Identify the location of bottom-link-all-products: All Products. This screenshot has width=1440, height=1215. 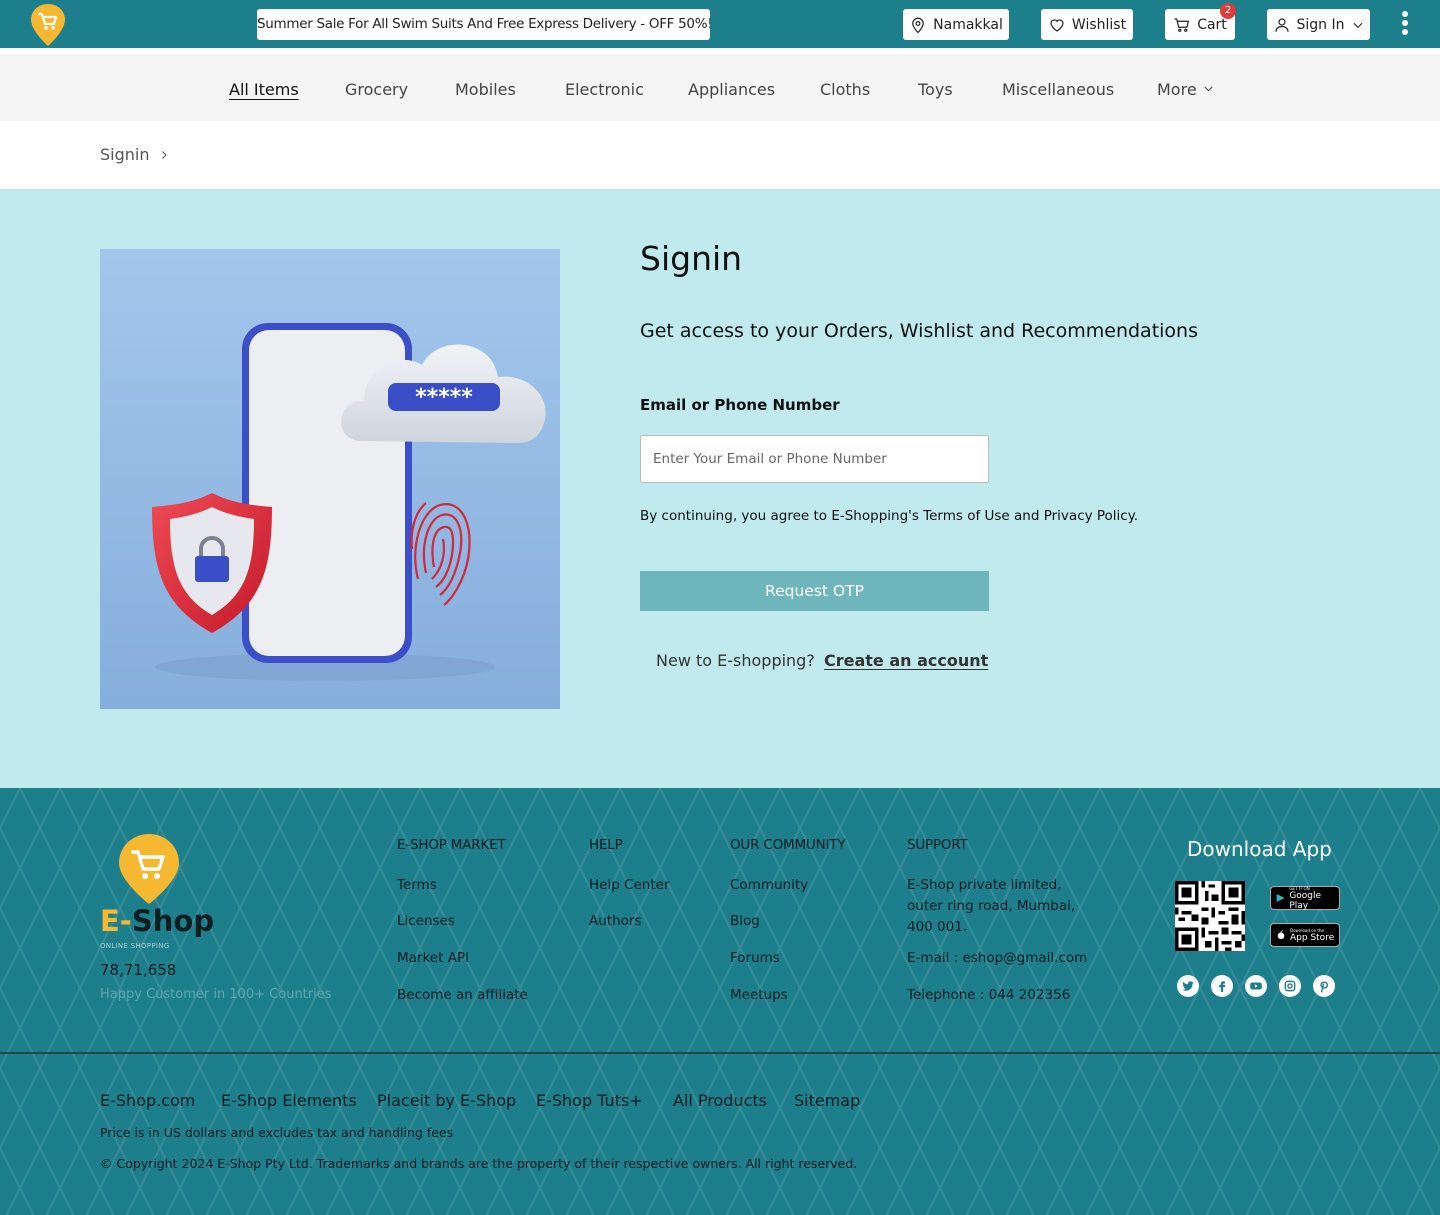
(720, 1100).